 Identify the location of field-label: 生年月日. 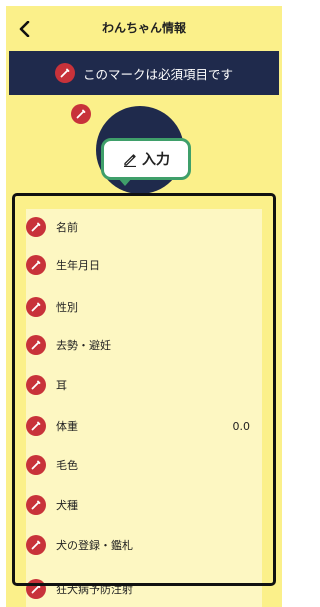
(78, 265).